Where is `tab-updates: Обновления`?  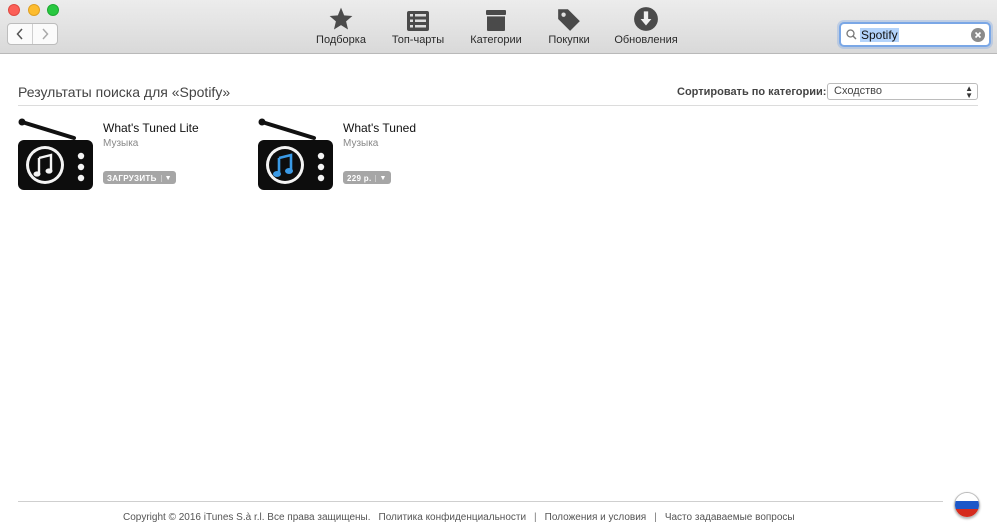 tab-updates: Обновления is located at coordinates (646, 28).